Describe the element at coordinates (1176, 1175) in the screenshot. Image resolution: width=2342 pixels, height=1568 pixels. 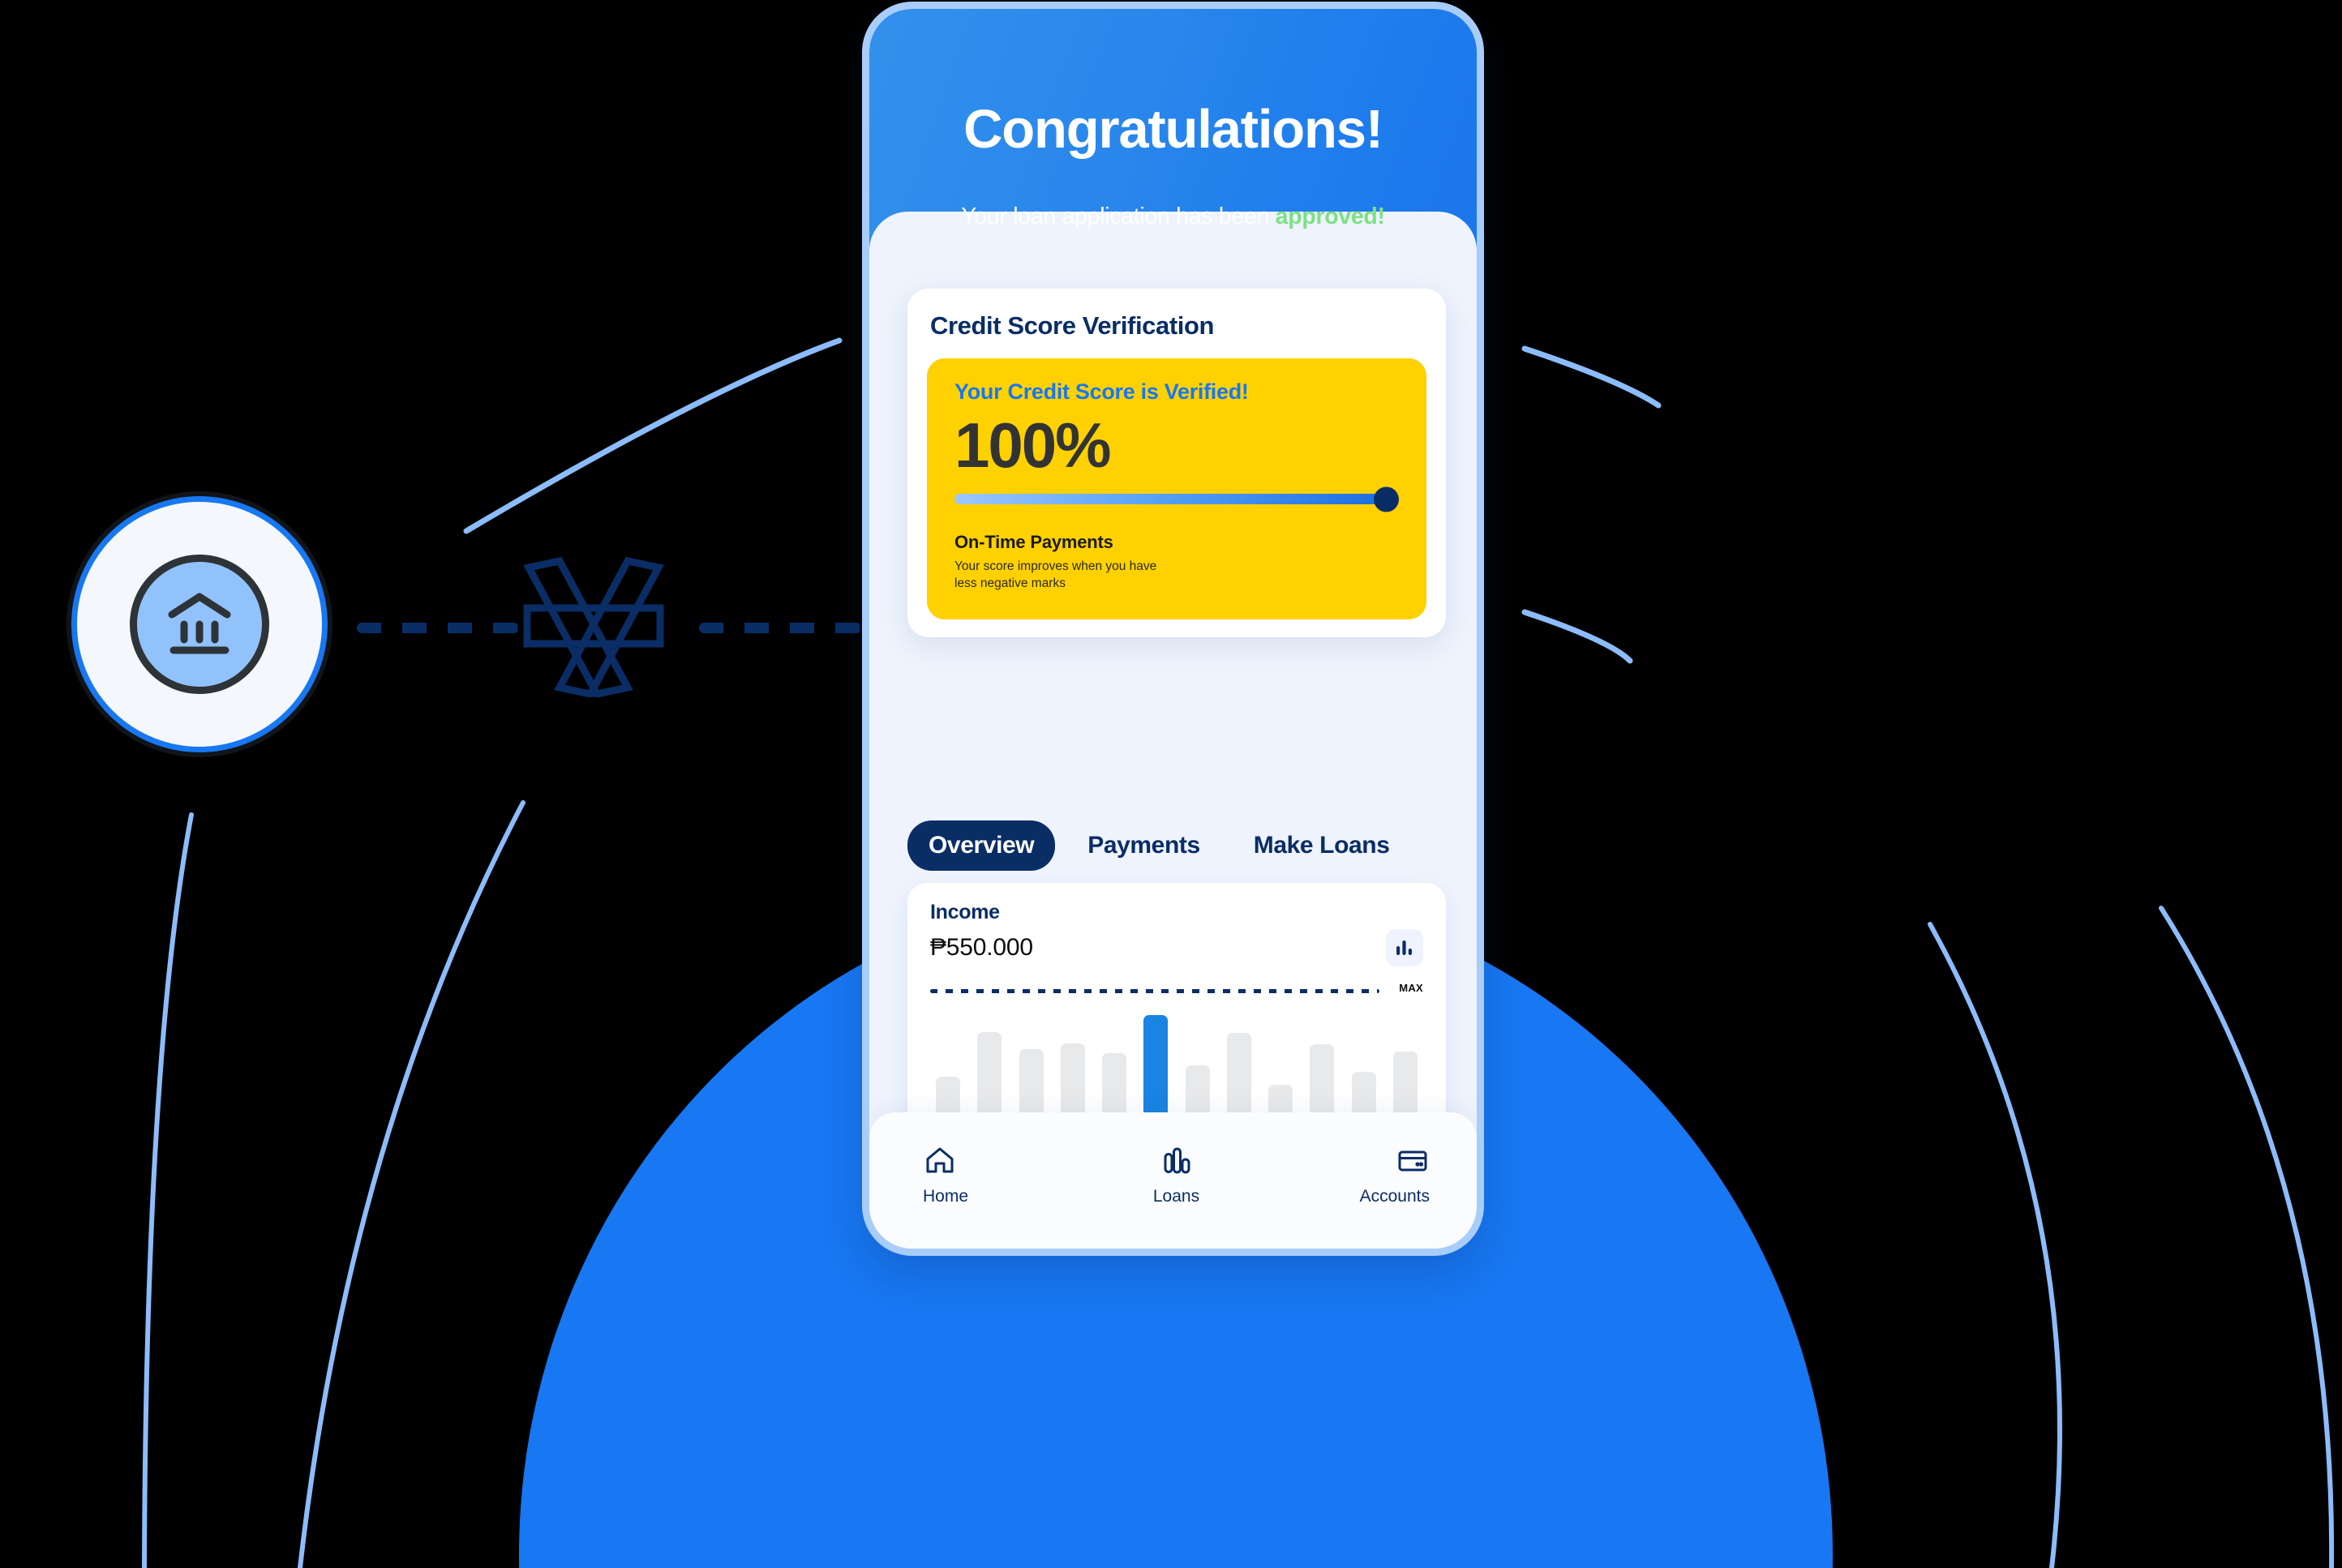
I see `nav-item-loans: Loans` at that location.